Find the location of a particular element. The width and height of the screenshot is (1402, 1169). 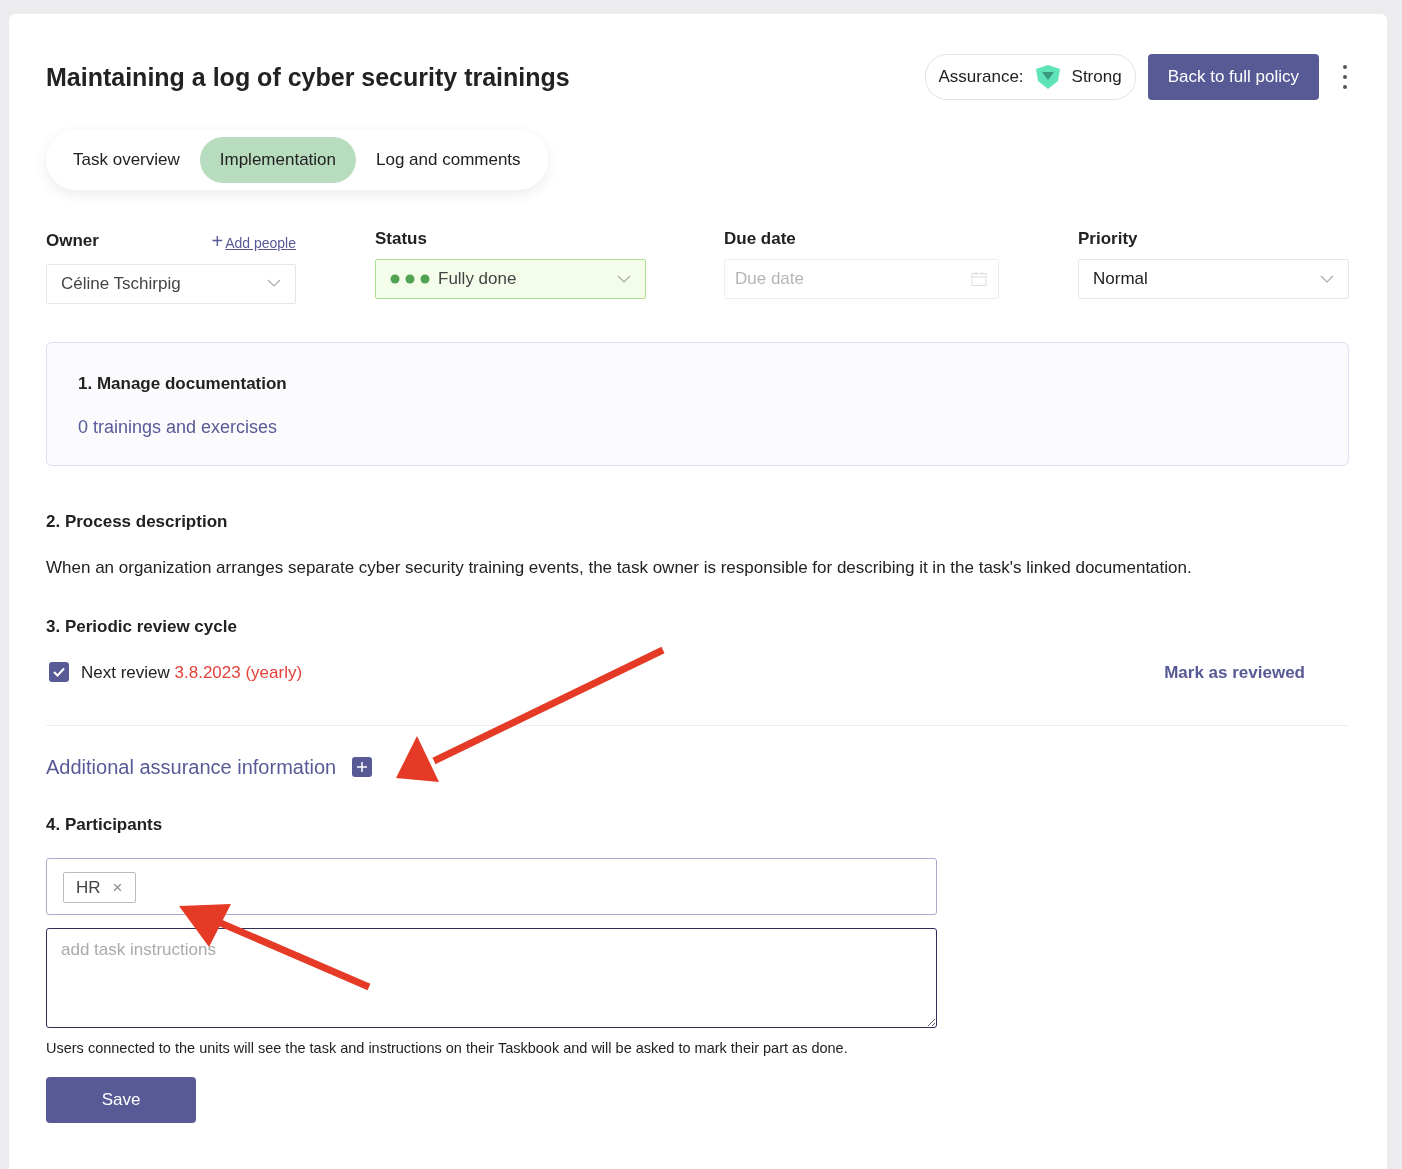

field-label: Priority is located at coordinates (1108, 238).